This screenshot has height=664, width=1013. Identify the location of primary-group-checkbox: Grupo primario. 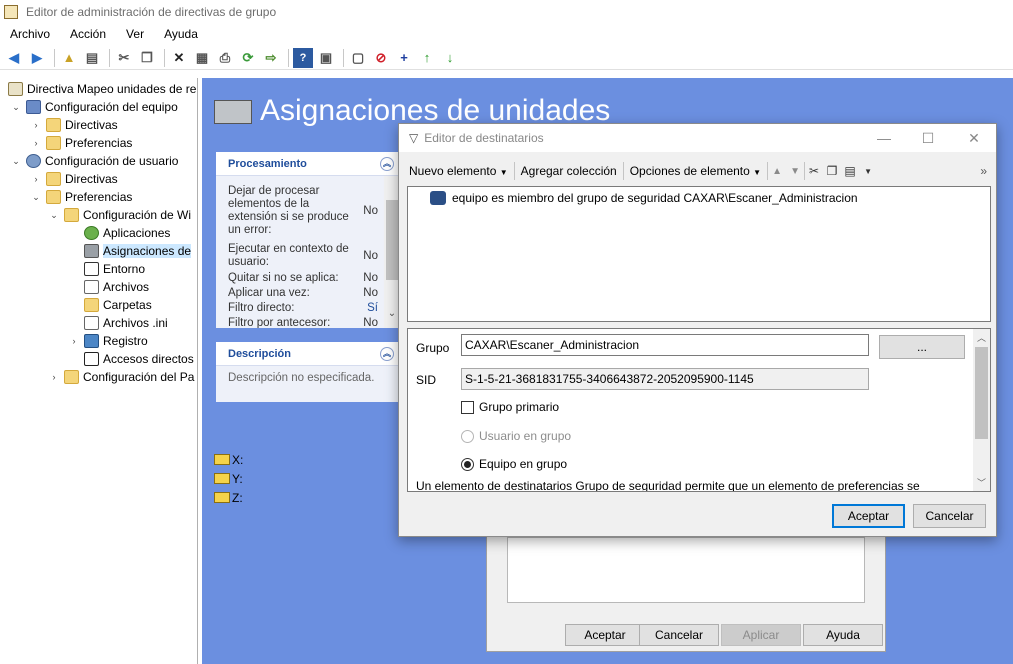
(510, 407).